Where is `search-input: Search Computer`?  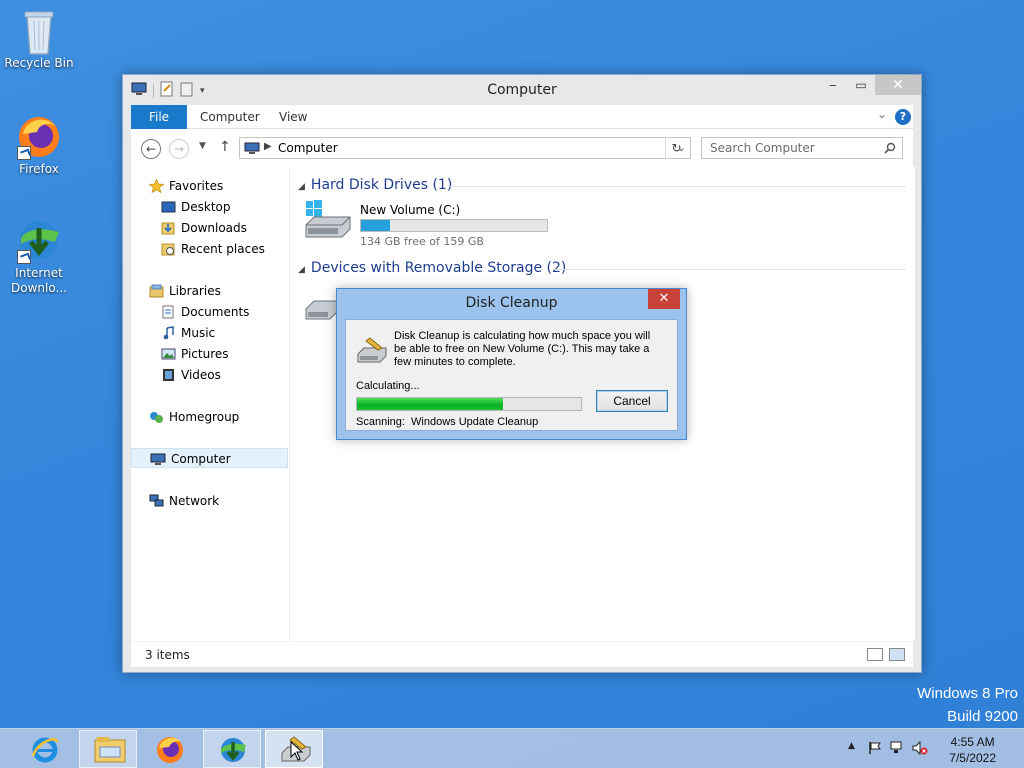 search-input: Search Computer is located at coordinates (802, 148).